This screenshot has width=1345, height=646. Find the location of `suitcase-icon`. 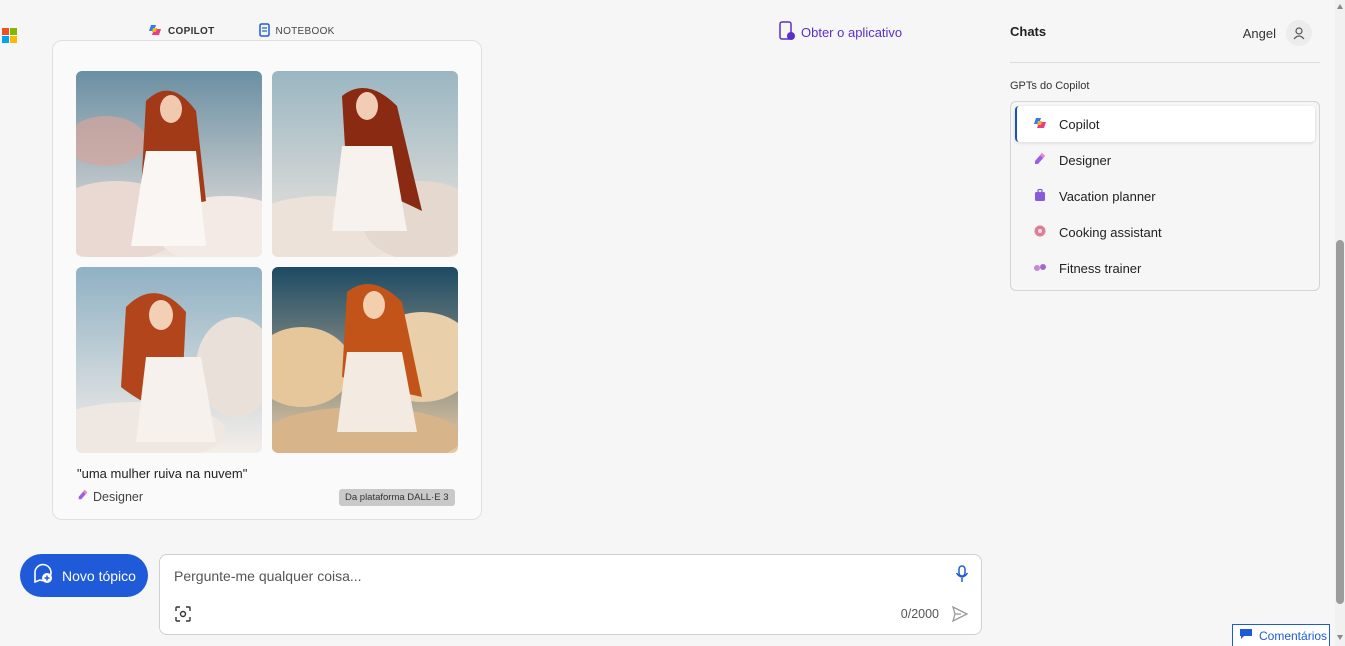

suitcase-icon is located at coordinates (1040, 196).